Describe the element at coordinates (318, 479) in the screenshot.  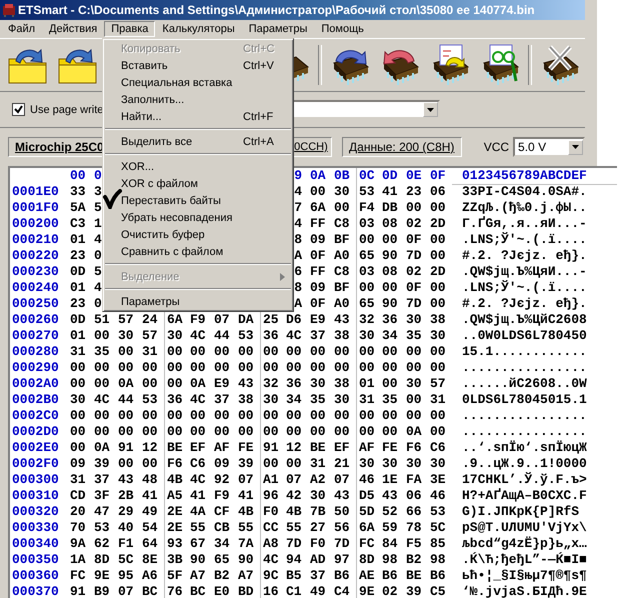
I see `hex-byte: A2` at that location.